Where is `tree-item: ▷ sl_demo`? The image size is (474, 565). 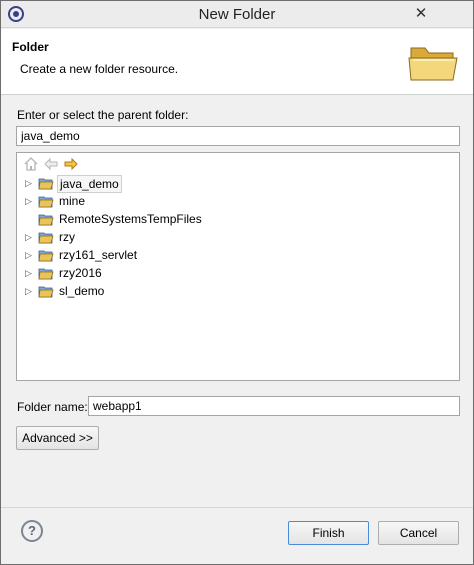 tree-item: ▷ sl_demo is located at coordinates (238, 291).